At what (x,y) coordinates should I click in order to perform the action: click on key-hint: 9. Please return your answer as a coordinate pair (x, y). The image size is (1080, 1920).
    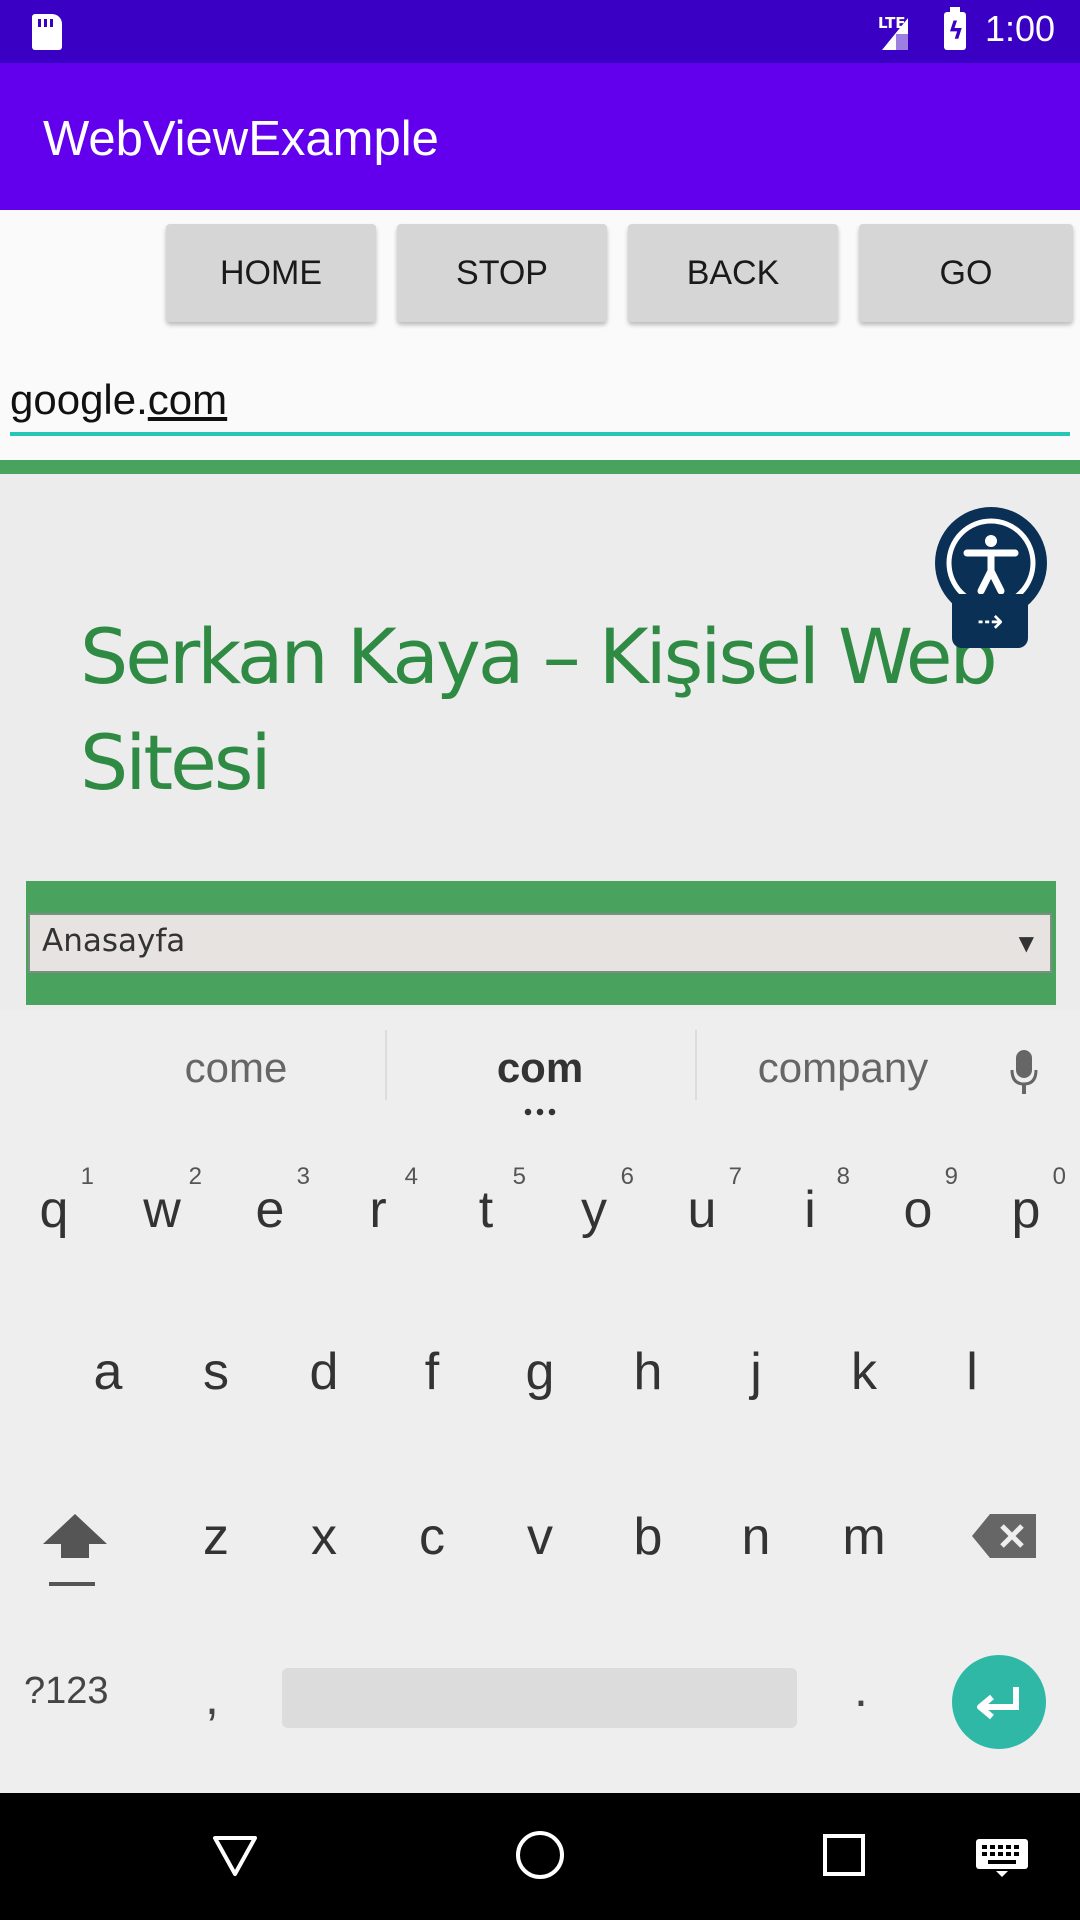
    Looking at the image, I should click on (951, 1176).